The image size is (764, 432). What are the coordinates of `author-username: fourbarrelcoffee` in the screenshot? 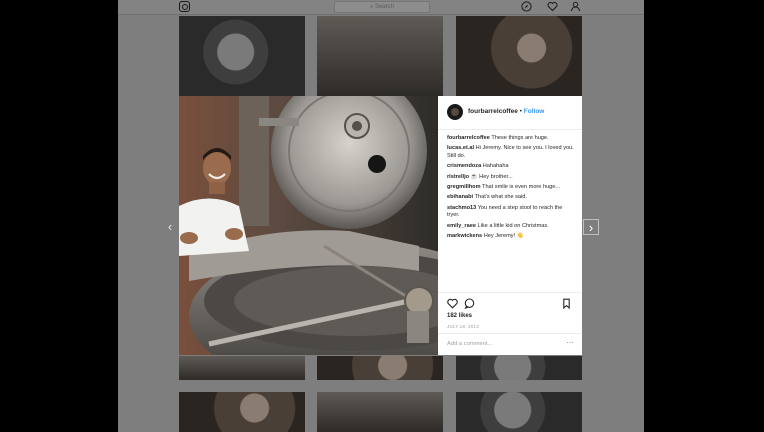 It's located at (493, 111).